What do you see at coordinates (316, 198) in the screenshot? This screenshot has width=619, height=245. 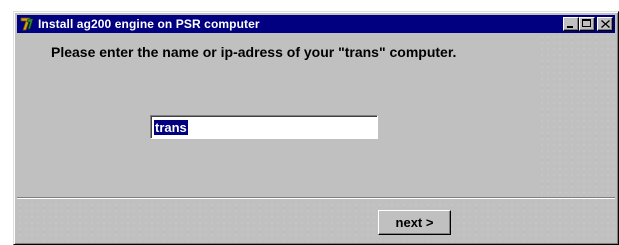 I see `button-separator` at bounding box center [316, 198].